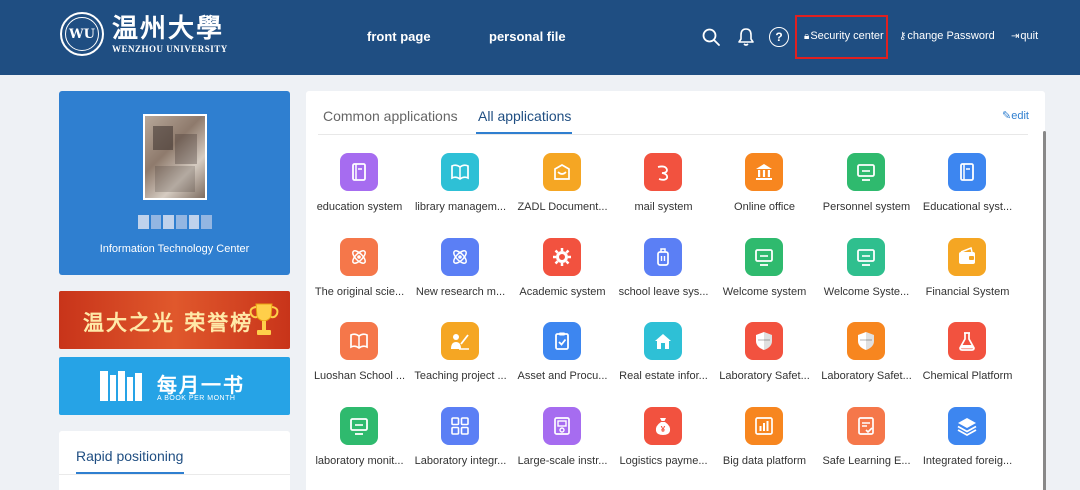  What do you see at coordinates (399, 36) in the screenshot?
I see `nav-front-page: front page` at bounding box center [399, 36].